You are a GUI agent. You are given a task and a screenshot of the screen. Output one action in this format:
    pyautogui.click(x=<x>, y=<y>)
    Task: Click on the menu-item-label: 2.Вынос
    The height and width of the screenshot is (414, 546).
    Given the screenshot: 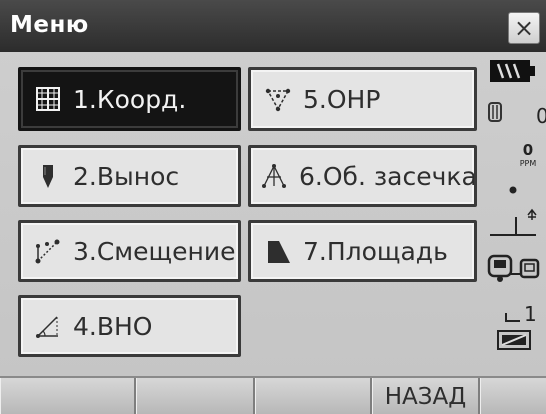 What is the action you would take?
    pyautogui.click(x=126, y=176)
    